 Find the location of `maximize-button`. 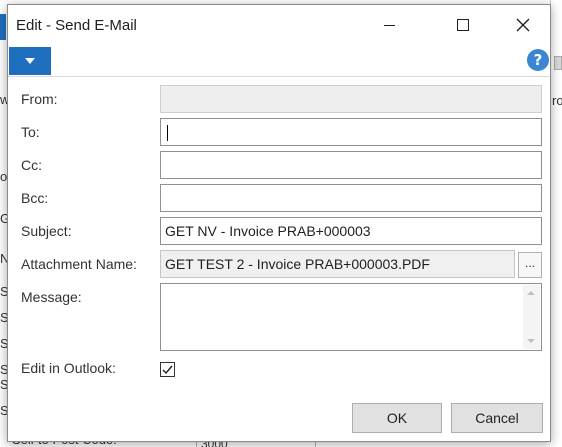

maximize-button is located at coordinates (463, 25).